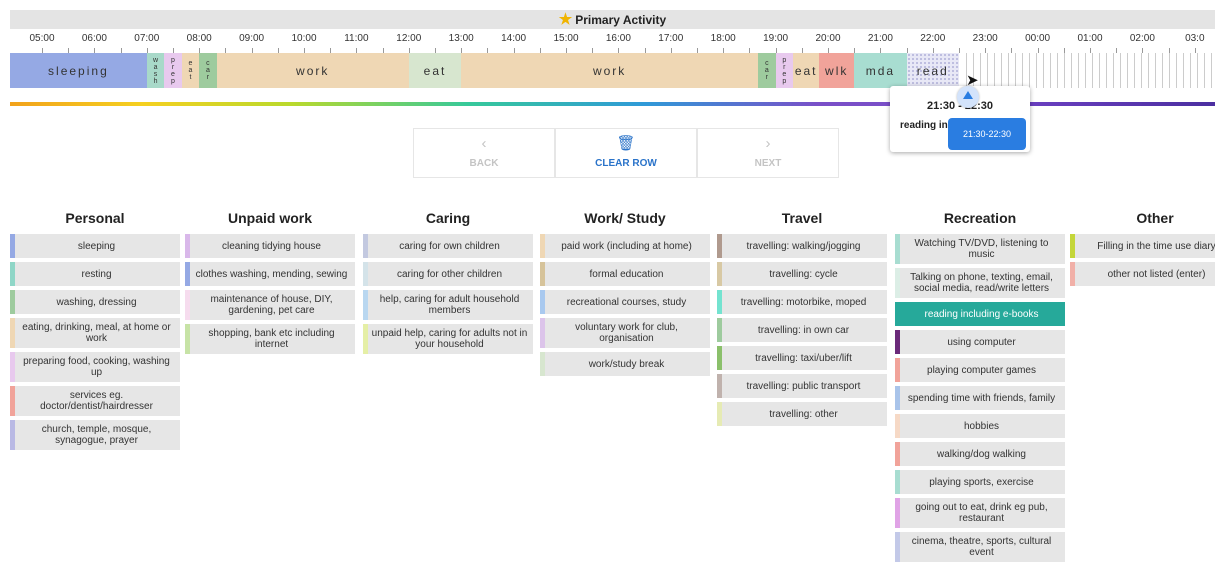 The height and width of the screenshot is (562, 1215). Describe the element at coordinates (880, 70) in the screenshot. I see `timeline-segment-mda: mda` at that location.